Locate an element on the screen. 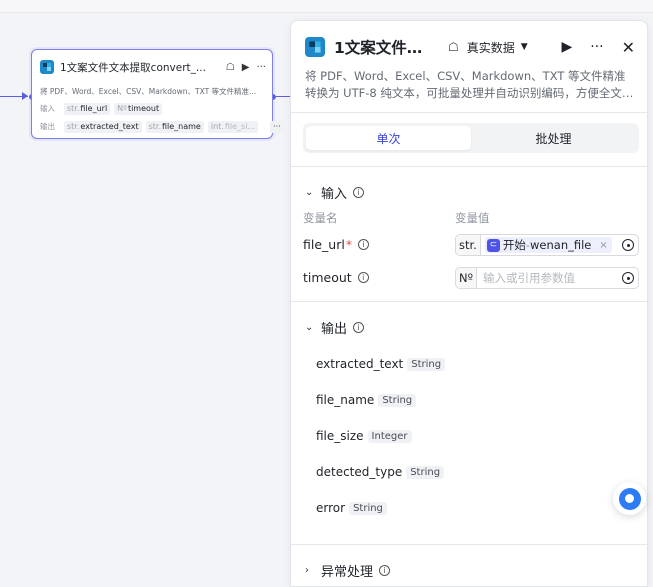 The image size is (653, 587). panel-header: 1文案文件… ☖ 真实数据 ▼ ▶ ··· ✕ is located at coordinates (470, 47).